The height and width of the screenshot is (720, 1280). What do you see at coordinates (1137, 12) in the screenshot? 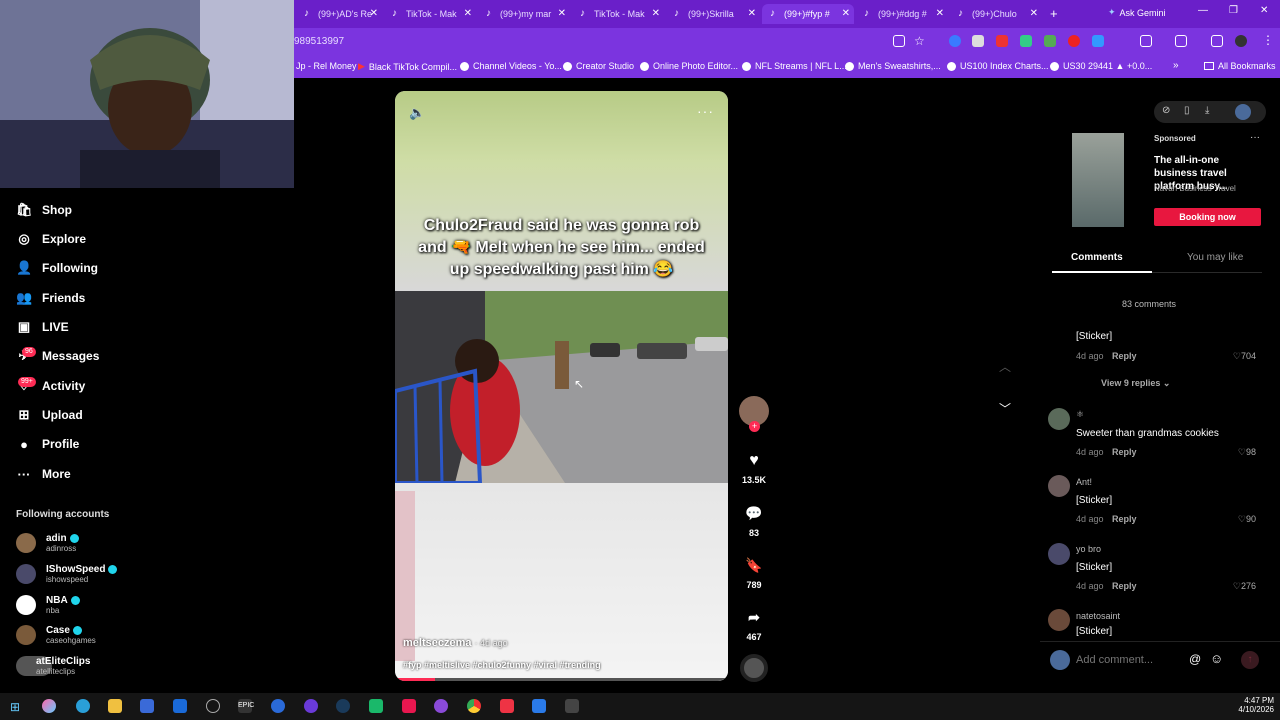
I see `ask-gemini-button: ✦ Ask Gemini` at bounding box center [1137, 12].